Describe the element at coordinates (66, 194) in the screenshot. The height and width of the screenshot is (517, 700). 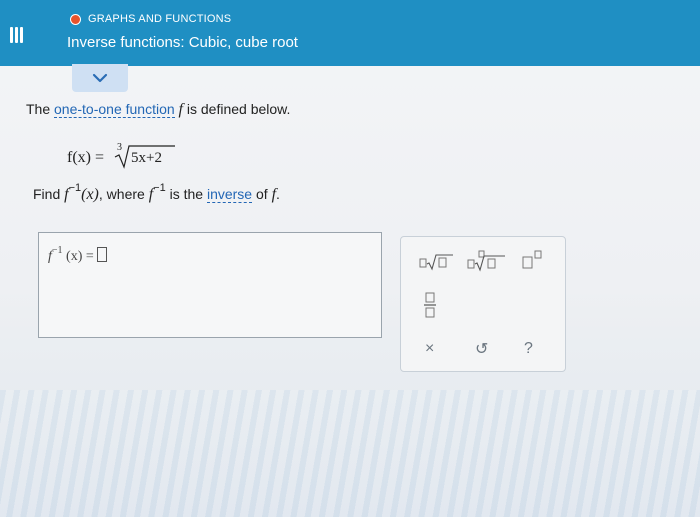
I see `find-f: f` at that location.